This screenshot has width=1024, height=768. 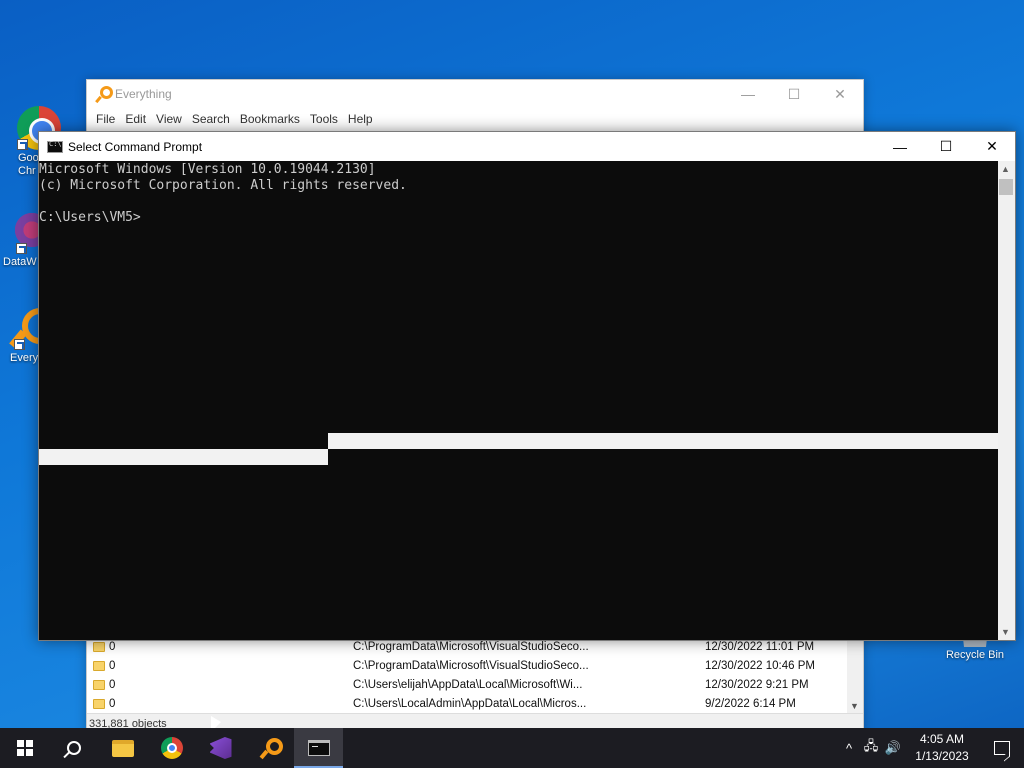 I want to click on taskbar-command-prompt, so click(x=318, y=748).